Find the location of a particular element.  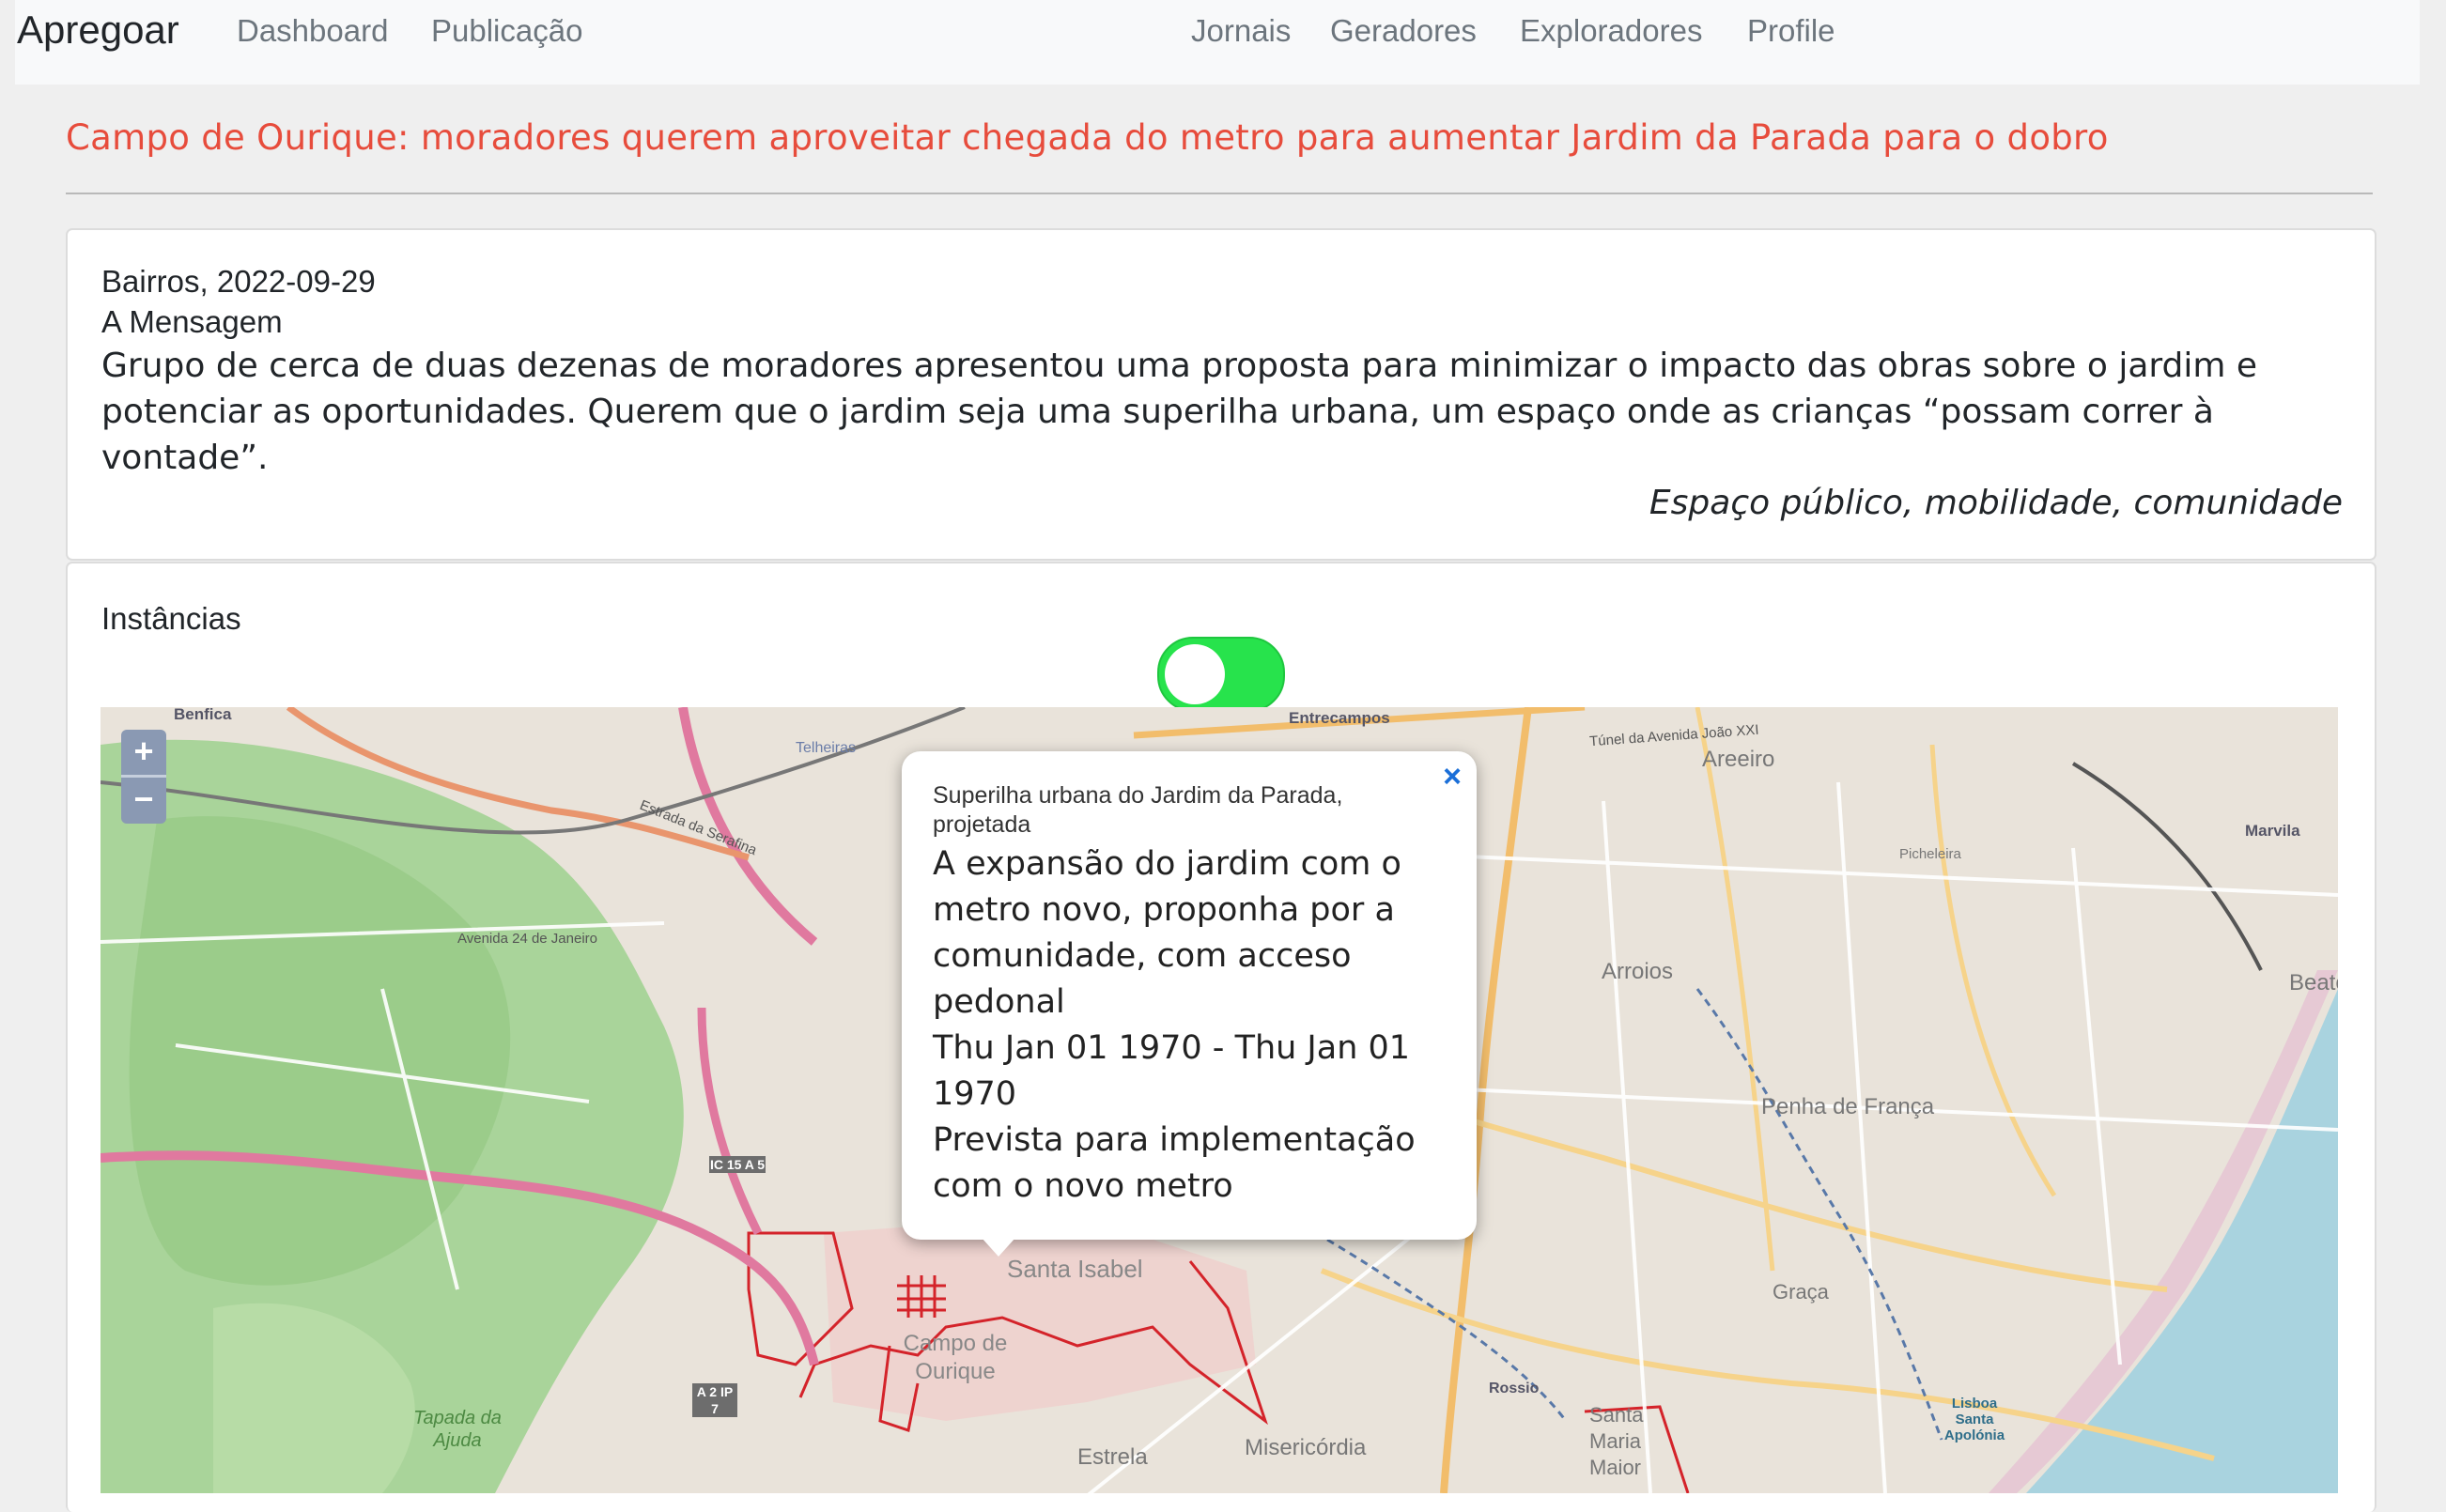

message-heading: A Mensagem is located at coordinates (192, 322).